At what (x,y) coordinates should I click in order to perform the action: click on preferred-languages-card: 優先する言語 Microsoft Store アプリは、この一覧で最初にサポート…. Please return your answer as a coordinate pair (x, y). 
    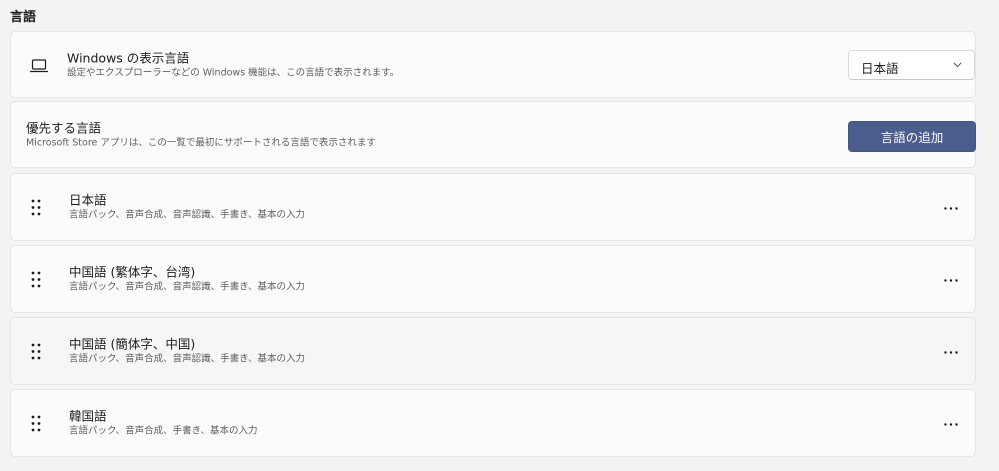
    Looking at the image, I should click on (493, 134).